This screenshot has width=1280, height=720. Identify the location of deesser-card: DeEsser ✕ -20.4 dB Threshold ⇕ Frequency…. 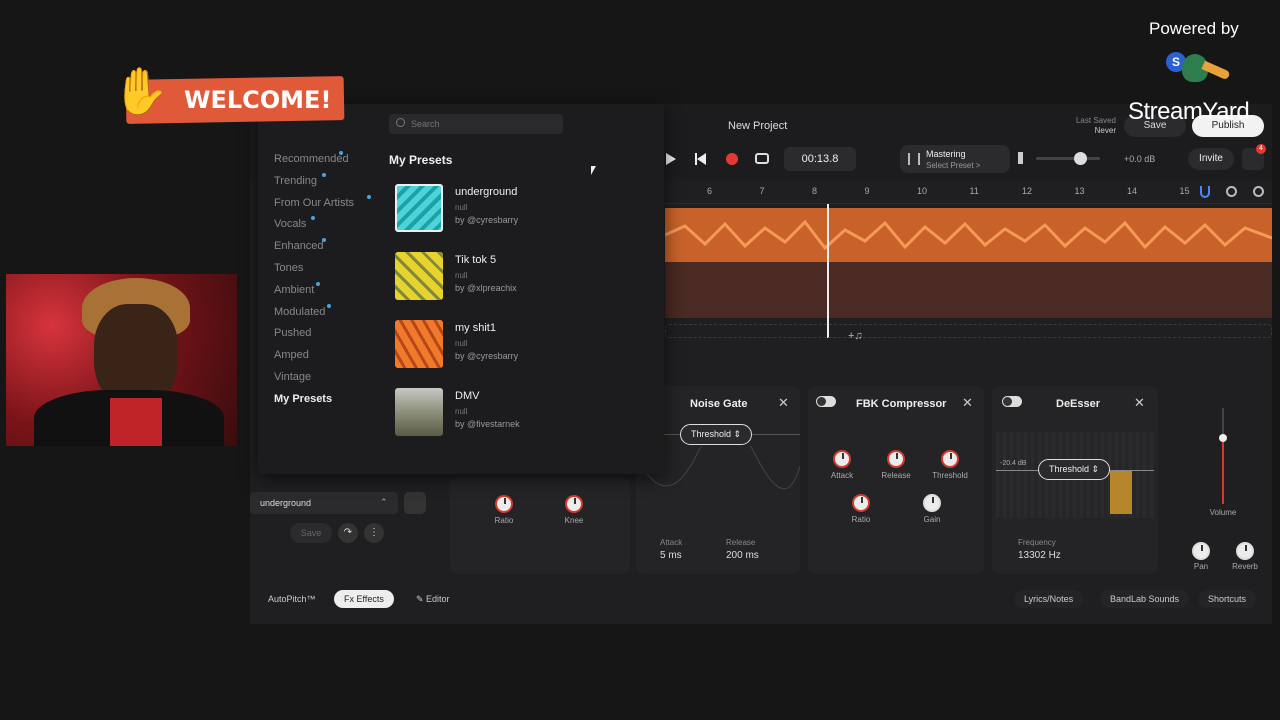
(1075, 480).